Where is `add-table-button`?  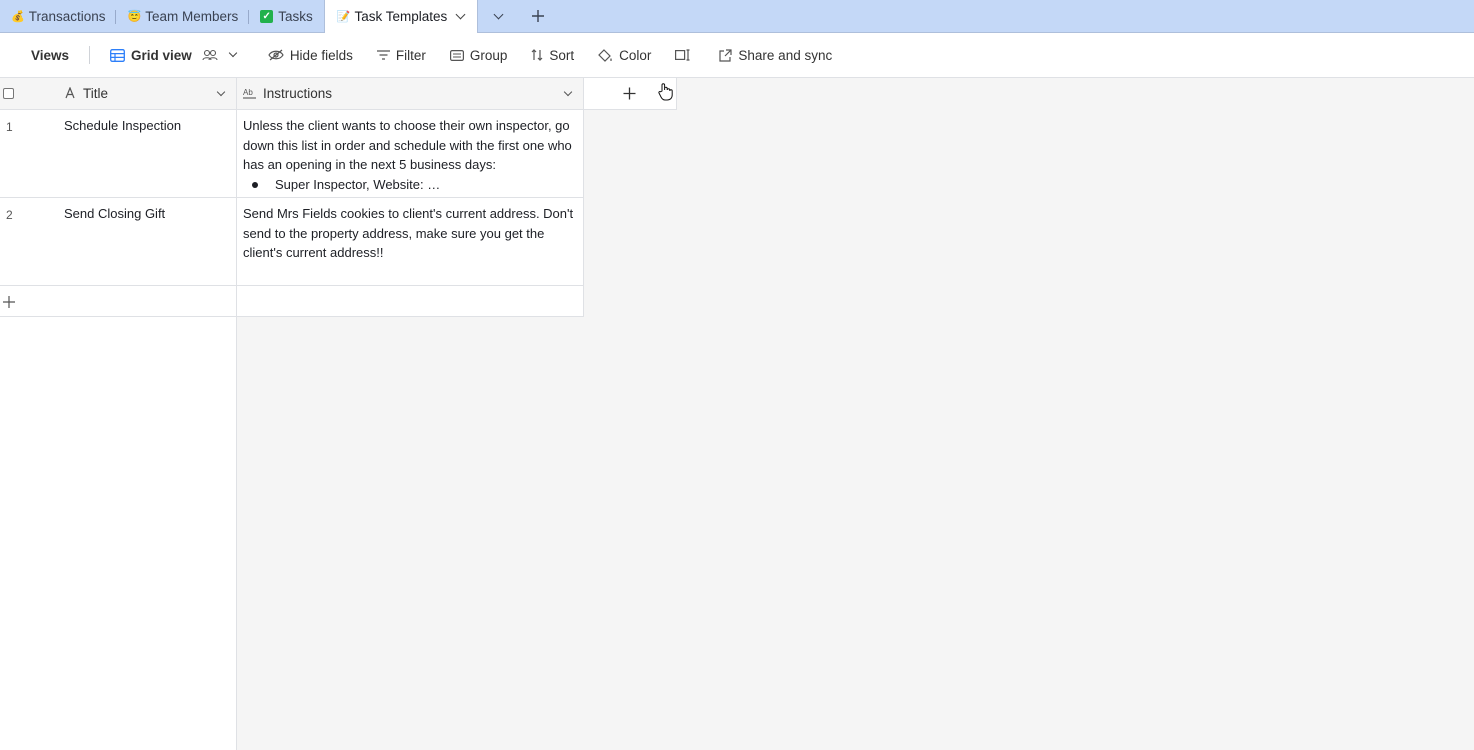 add-table-button is located at coordinates (538, 16).